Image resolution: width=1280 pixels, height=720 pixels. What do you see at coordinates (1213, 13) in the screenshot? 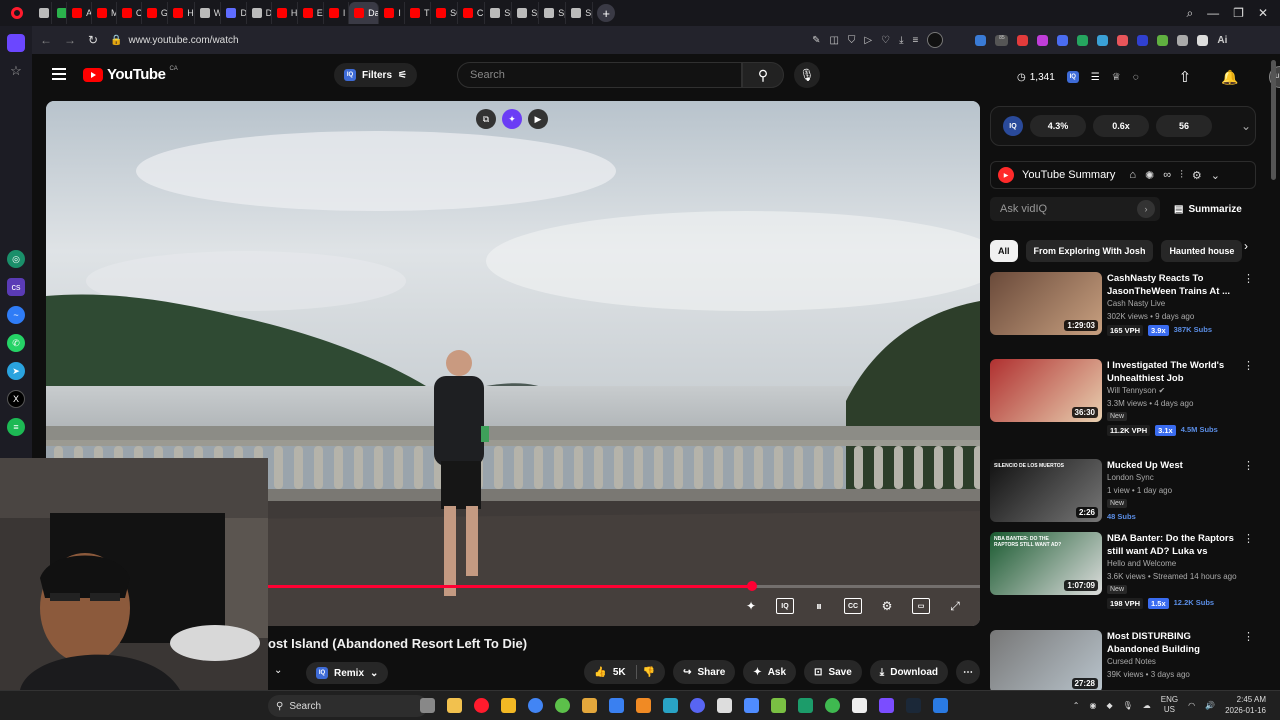
I see `minimize-button: —` at bounding box center [1213, 13].